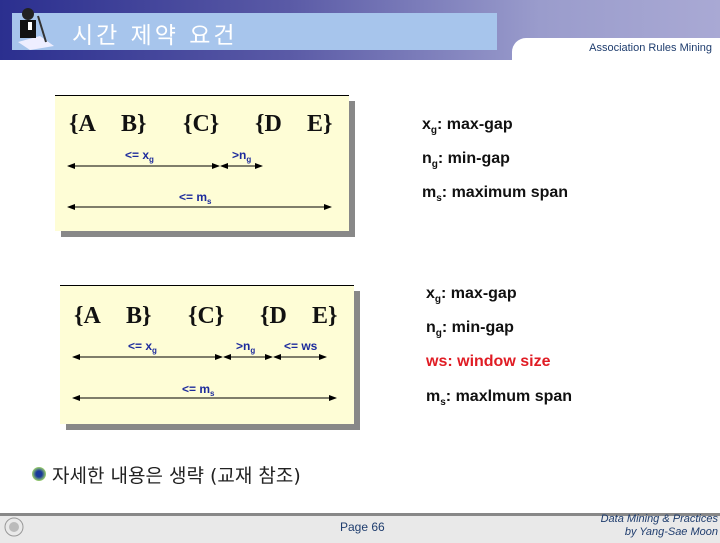 The width and height of the screenshot is (720, 543). I want to click on window-size-label: <= ws, so click(301, 346).